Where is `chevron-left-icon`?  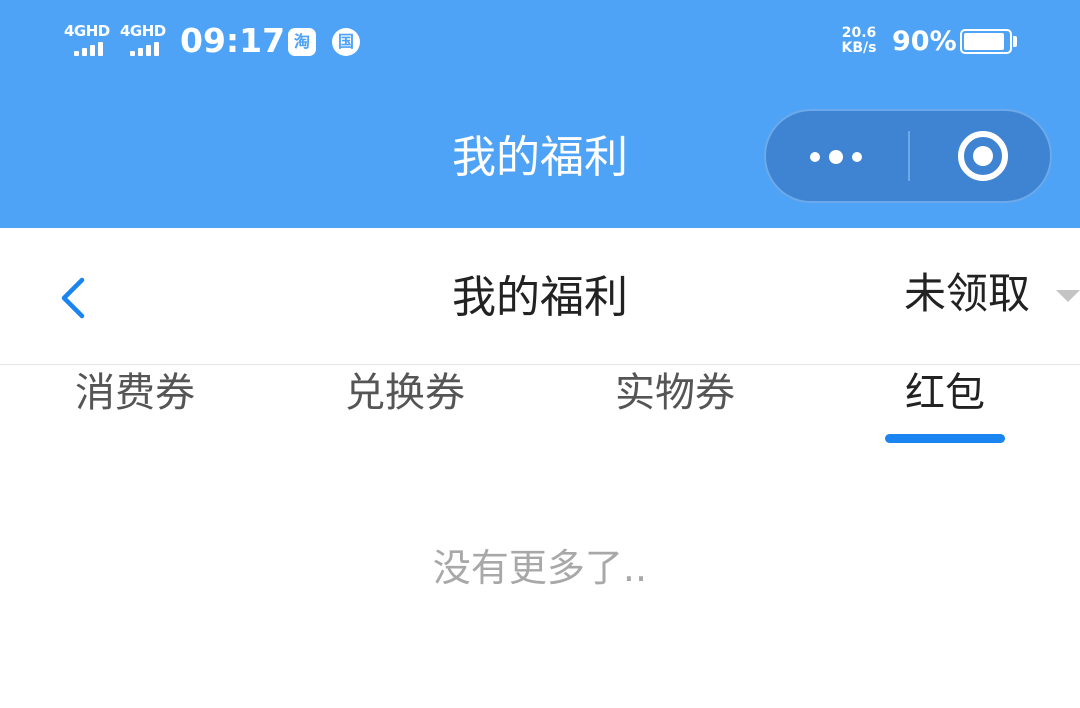 chevron-left-icon is located at coordinates (73, 298).